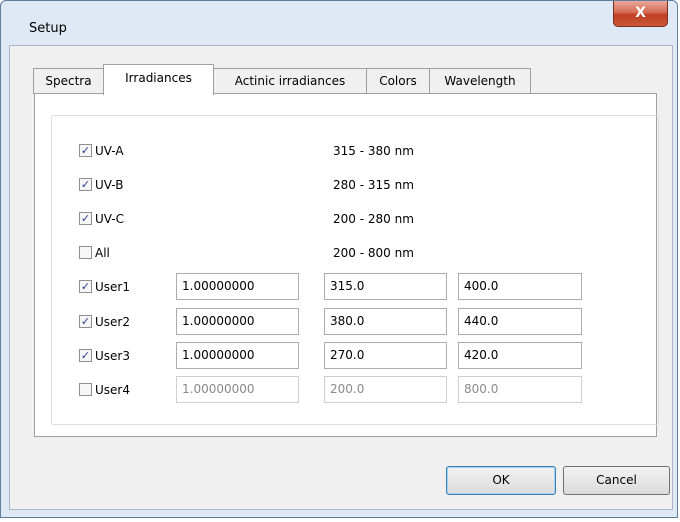  Describe the element at coordinates (373, 151) in the screenshot. I see `uv-a-range: 315 - 380 nm` at that location.